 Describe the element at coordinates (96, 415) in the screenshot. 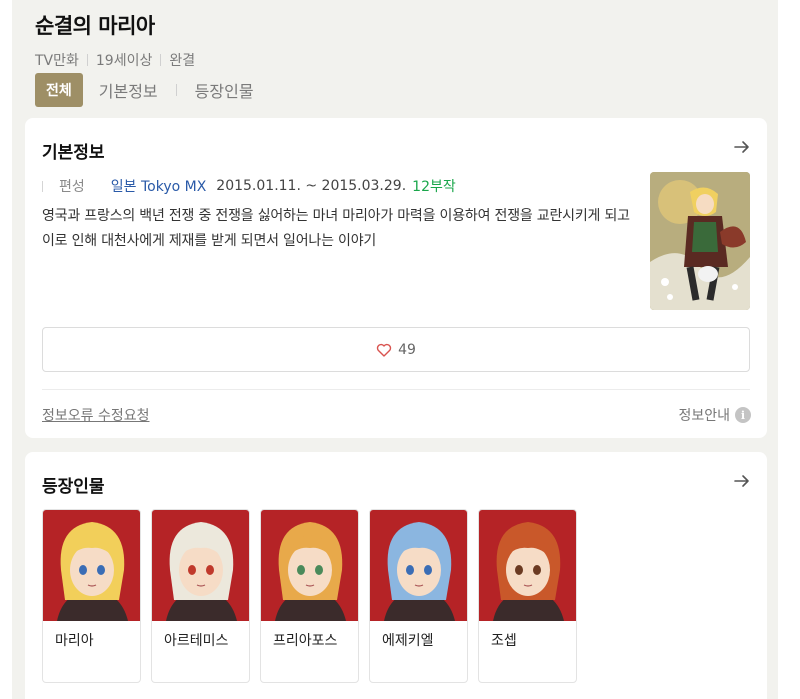

I see `report-error-link: 정보오류 수정요청` at that location.